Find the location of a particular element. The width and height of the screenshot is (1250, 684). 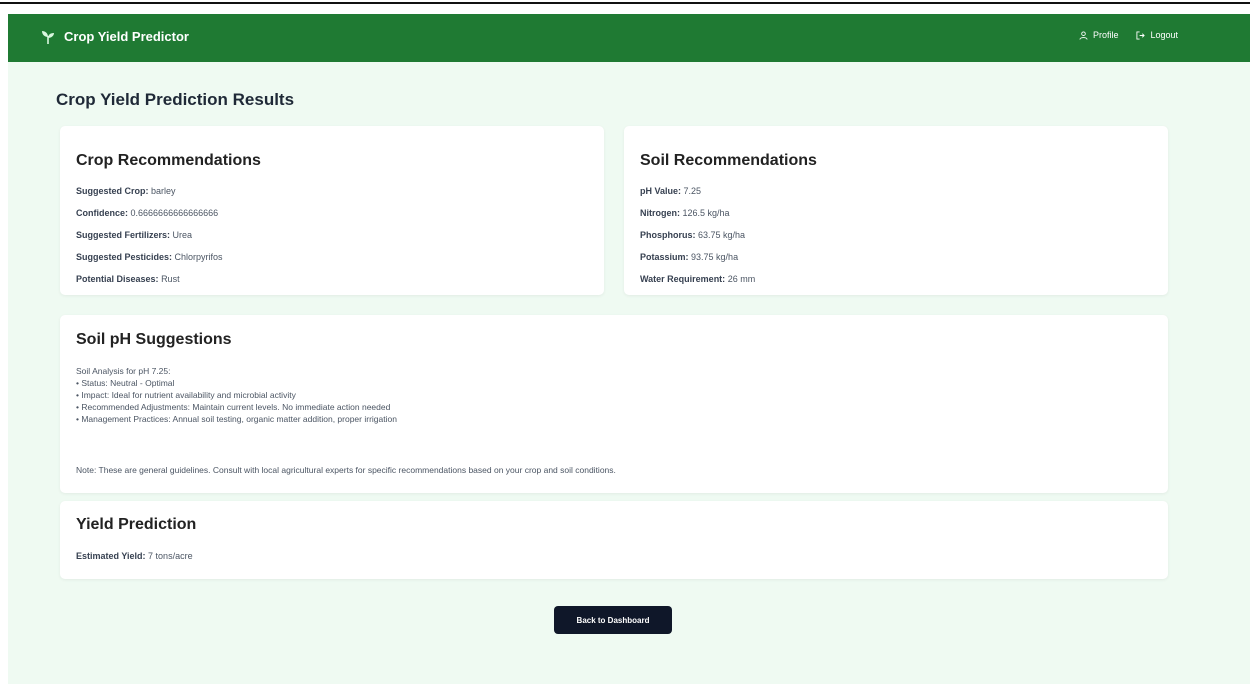

field-value: 0.6666666666666666 is located at coordinates (174, 213).